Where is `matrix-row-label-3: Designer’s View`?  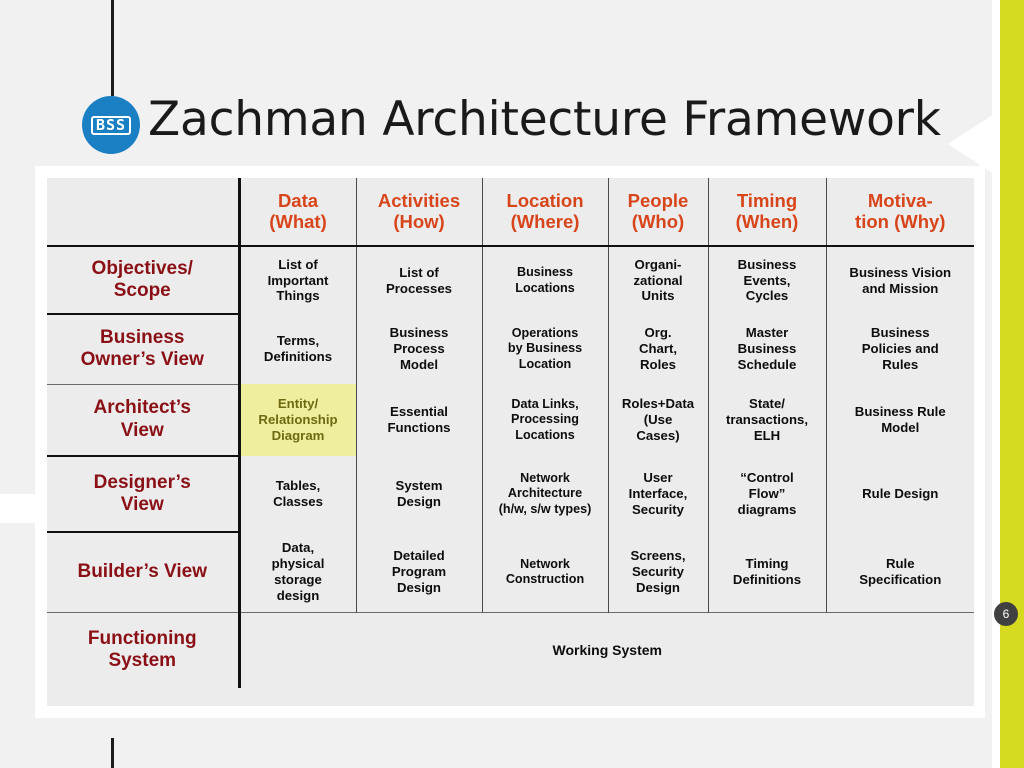
matrix-row-label-3: Designer’s View is located at coordinates (143, 493).